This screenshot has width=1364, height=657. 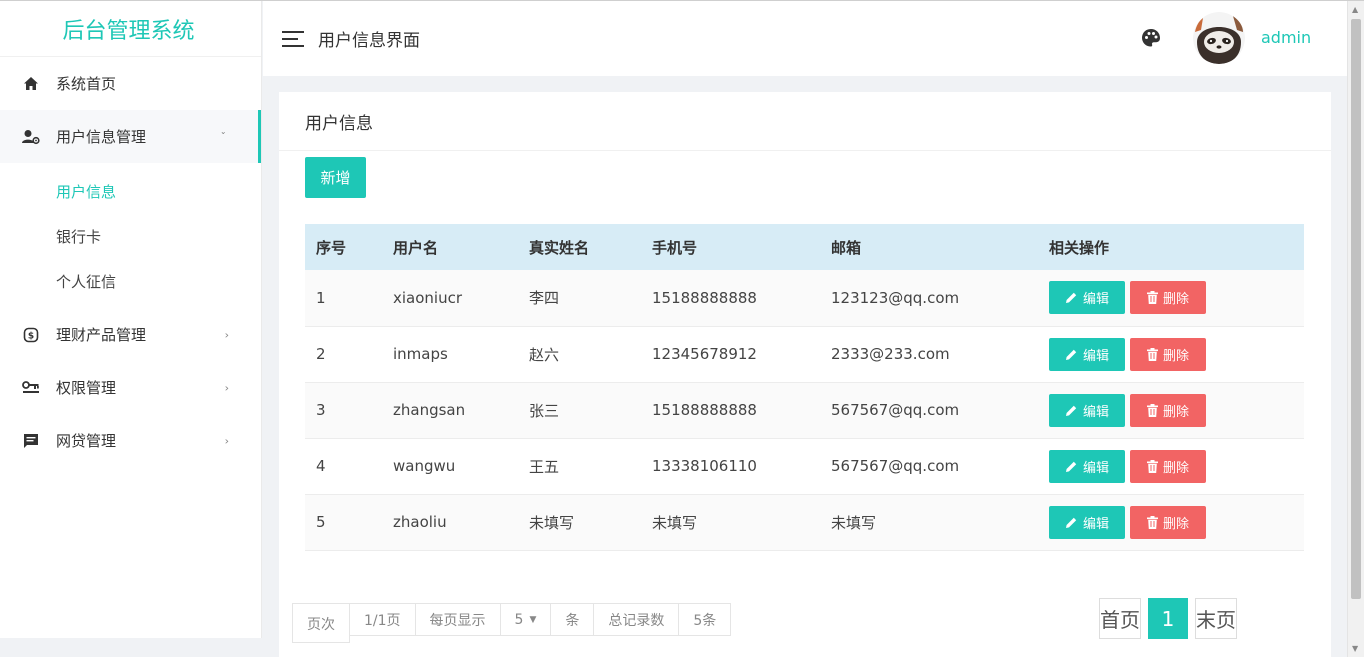 What do you see at coordinates (321, 522) in the screenshot?
I see `row-index: 5` at bounding box center [321, 522].